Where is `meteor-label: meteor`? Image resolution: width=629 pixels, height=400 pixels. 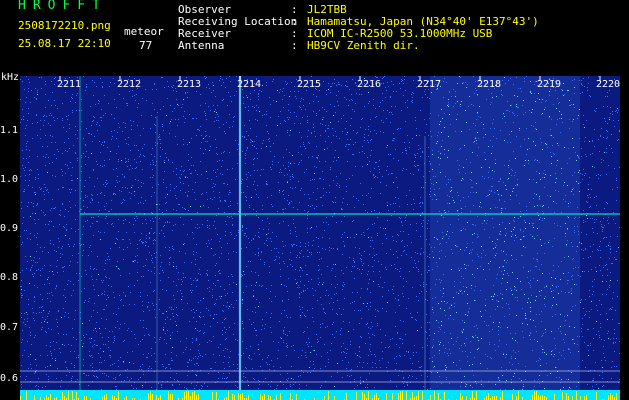
meteor-label: meteor is located at coordinates (144, 31).